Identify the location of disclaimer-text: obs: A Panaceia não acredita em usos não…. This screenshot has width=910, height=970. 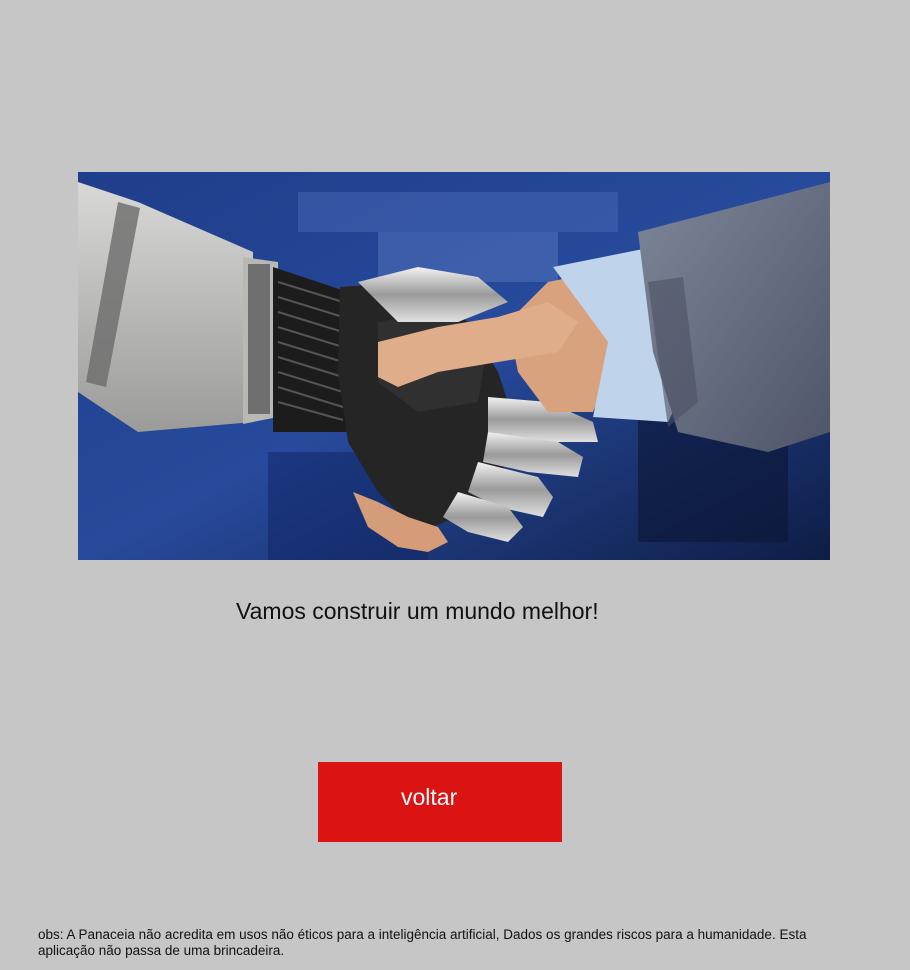
(422, 942).